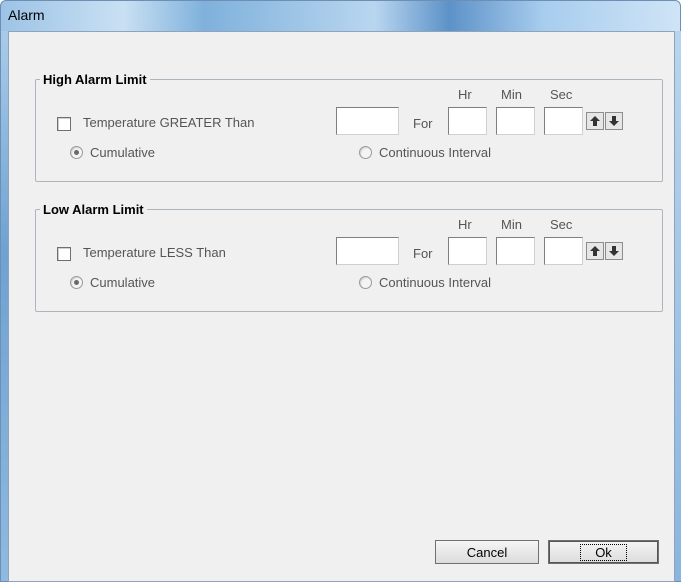 The image size is (681, 582). I want to click on title-bar: Alarm, so click(340, 16).